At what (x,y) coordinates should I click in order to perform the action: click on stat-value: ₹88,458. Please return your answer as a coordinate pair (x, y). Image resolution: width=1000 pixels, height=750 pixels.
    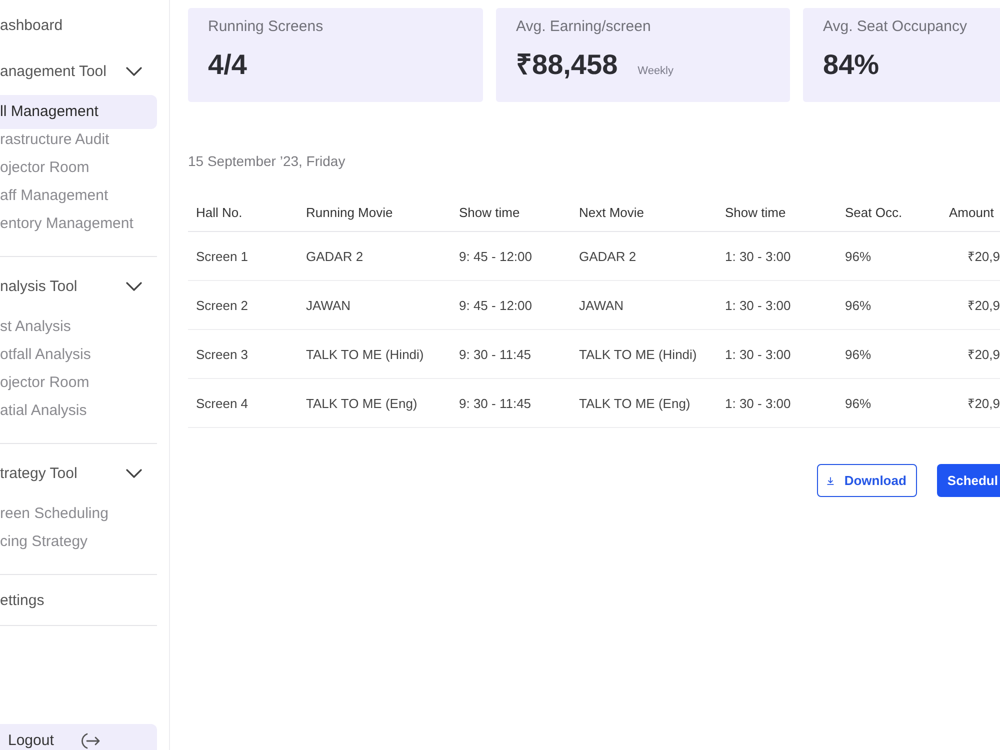
    Looking at the image, I should click on (567, 65).